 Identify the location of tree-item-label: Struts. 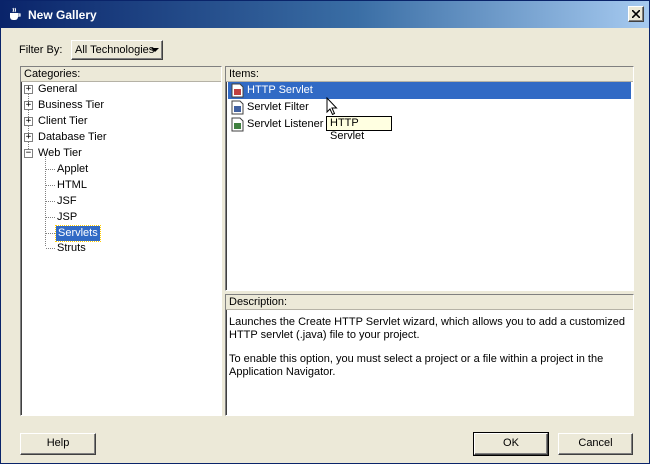
(71, 248).